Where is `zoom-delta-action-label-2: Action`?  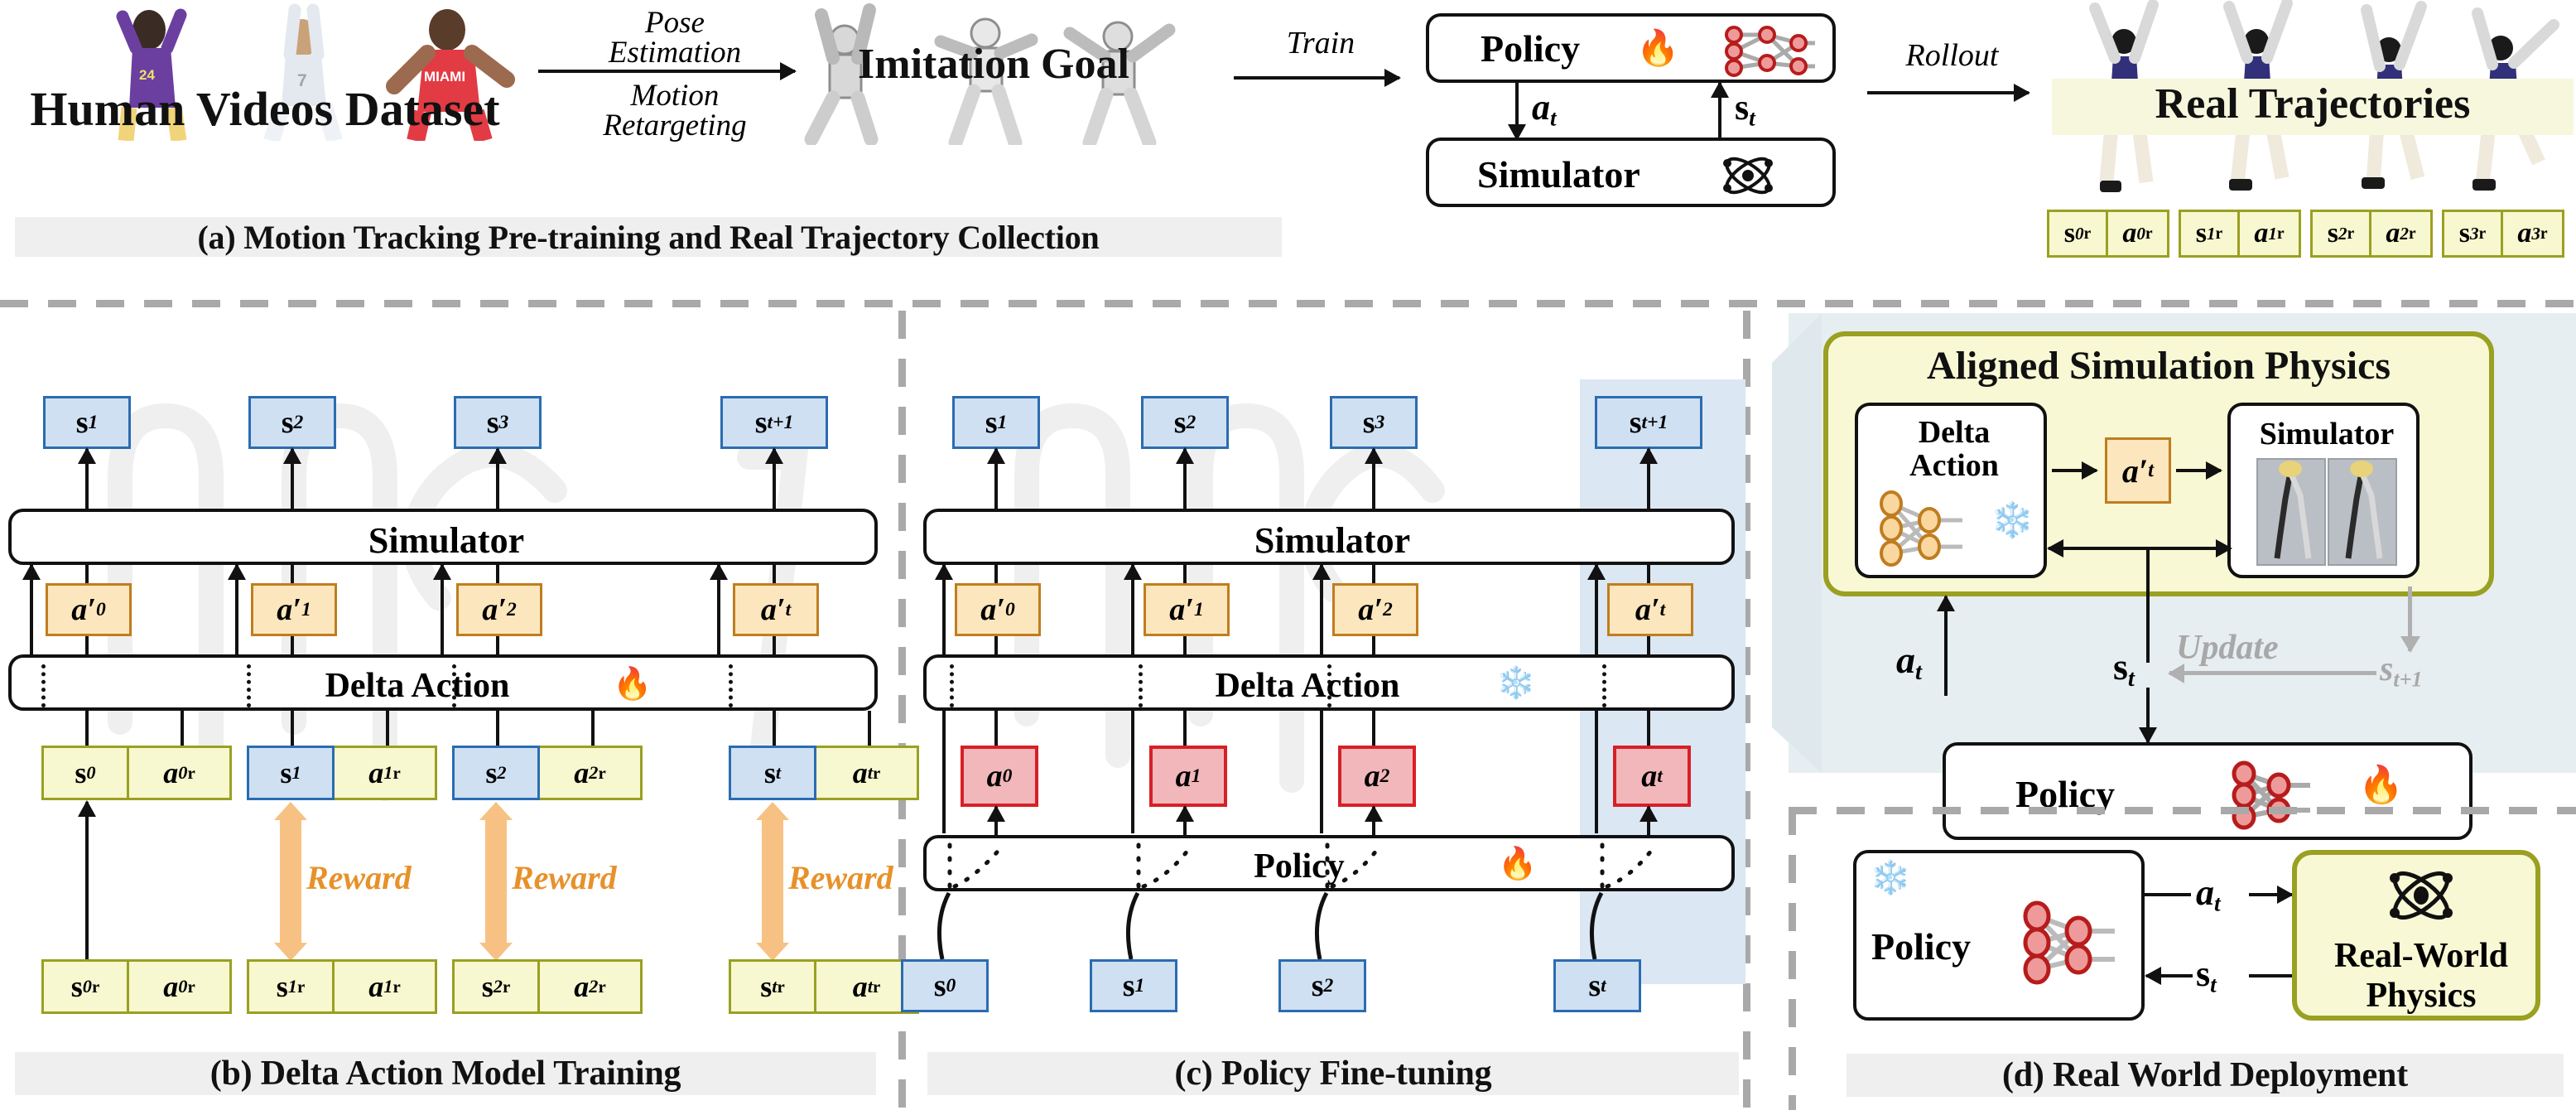 zoom-delta-action-label-2: Action is located at coordinates (1954, 466).